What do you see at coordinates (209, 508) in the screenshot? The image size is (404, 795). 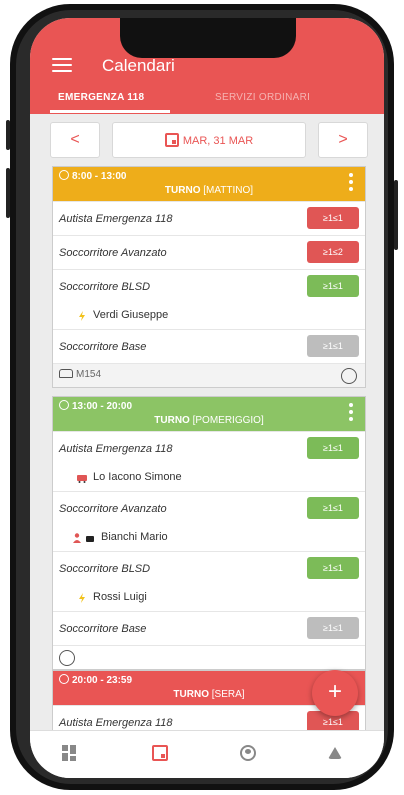 I see `role-row: Soccorritore Avanzato ≥1≤1` at bounding box center [209, 508].